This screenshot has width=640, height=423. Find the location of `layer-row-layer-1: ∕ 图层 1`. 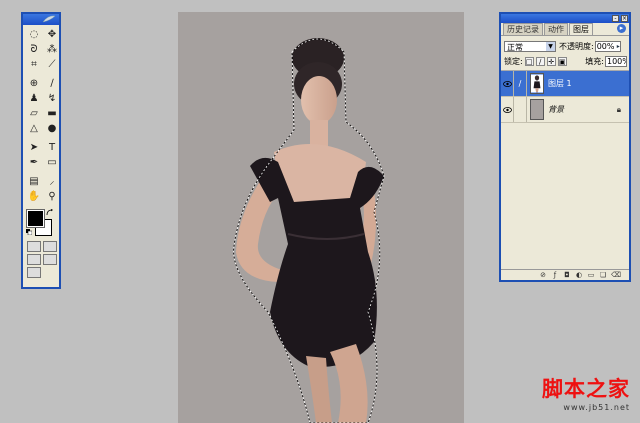

layer-row-layer-1: ∕ 图层 1 is located at coordinates (565, 84).